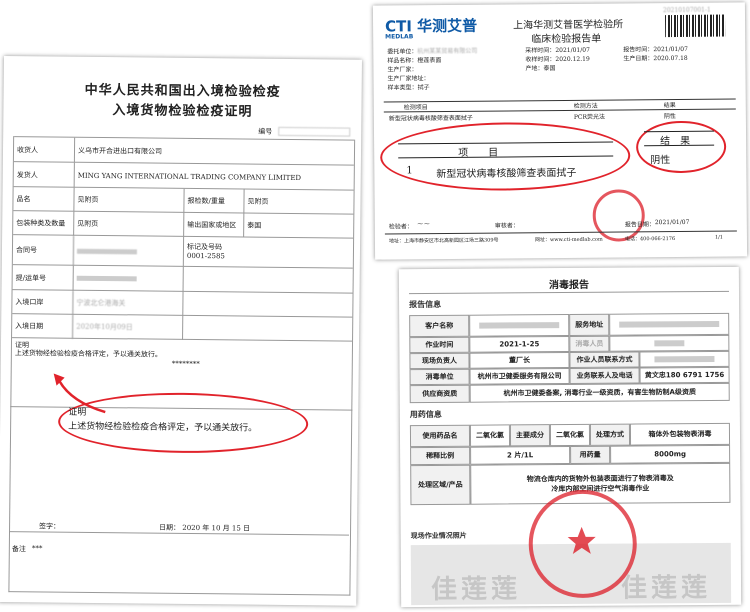 Image resolution: width=750 pixels, height=612 pixels. Describe the element at coordinates (298, 202) in the screenshot. I see `cert-row-value2: 见附页` at that location.